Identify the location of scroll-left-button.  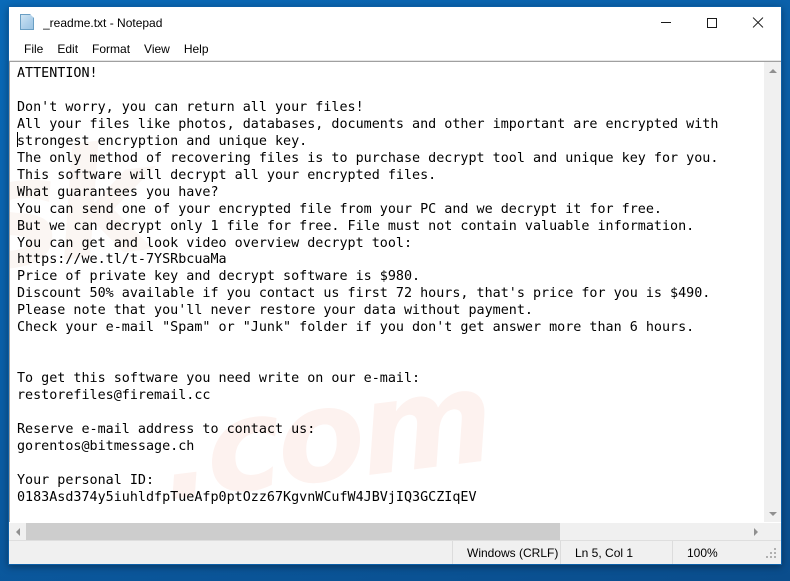
(17, 531).